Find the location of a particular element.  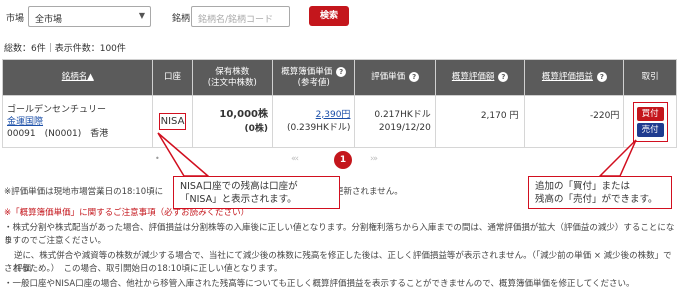

trade-callout-pointer is located at coordinates (617, 158).